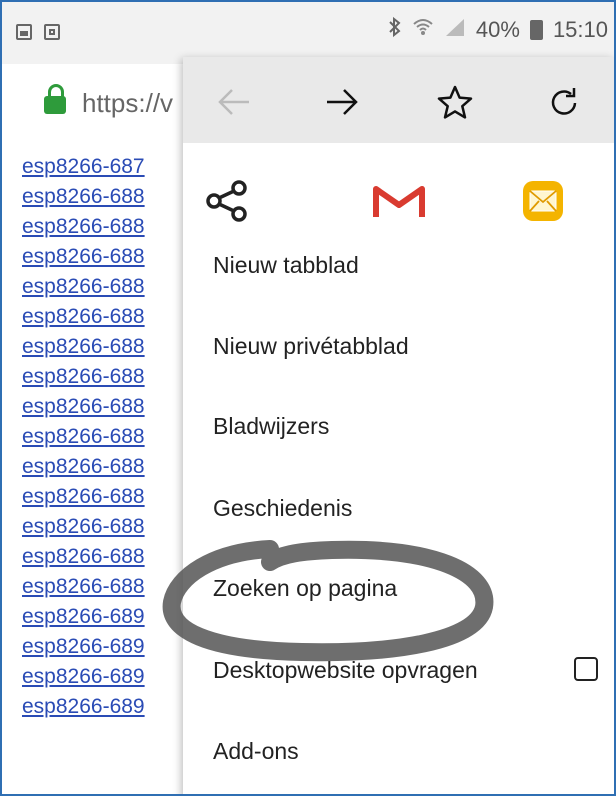 The width and height of the screenshot is (616, 796). What do you see at coordinates (399, 201) in the screenshot?
I see `gmail-icon` at bounding box center [399, 201].